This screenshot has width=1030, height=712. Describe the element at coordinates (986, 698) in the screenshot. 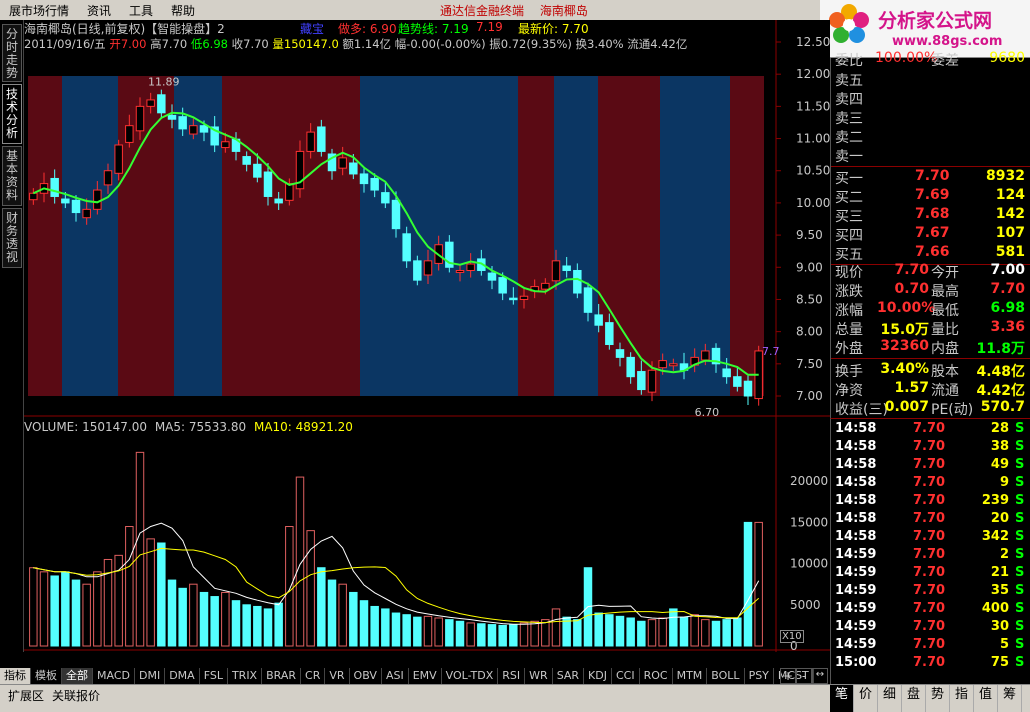

I see `right-tab-6: 值` at that location.